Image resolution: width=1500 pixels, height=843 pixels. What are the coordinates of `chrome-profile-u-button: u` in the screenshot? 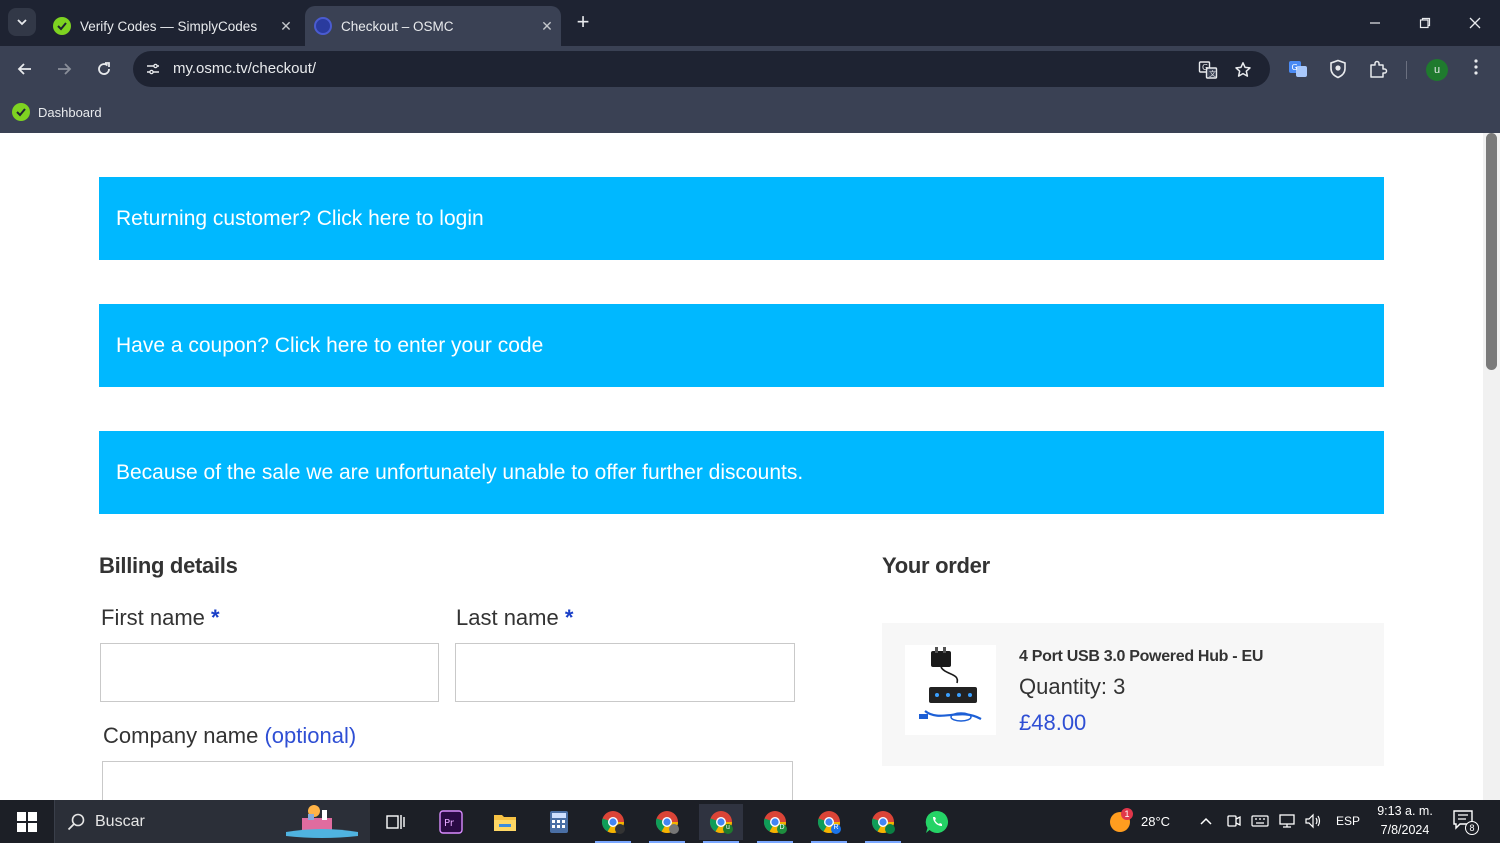 It's located at (721, 823).